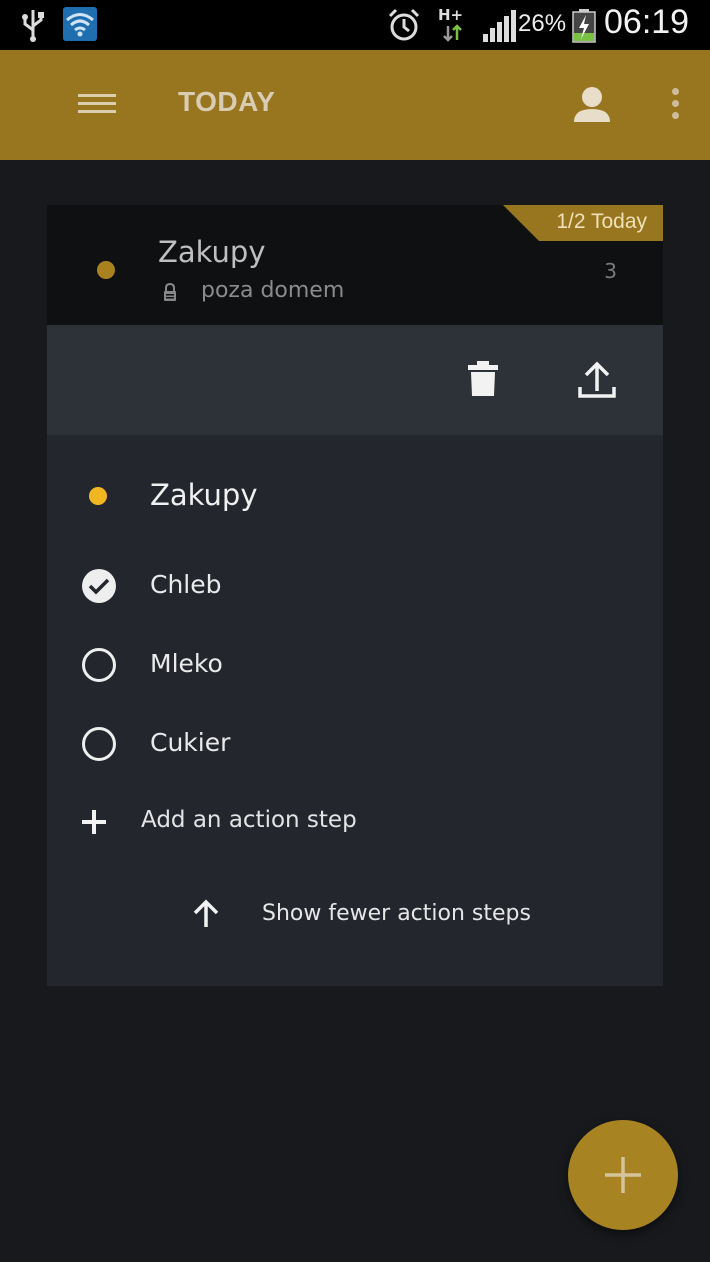  What do you see at coordinates (355, 586) in the screenshot?
I see `action-step-row: Chleb` at bounding box center [355, 586].